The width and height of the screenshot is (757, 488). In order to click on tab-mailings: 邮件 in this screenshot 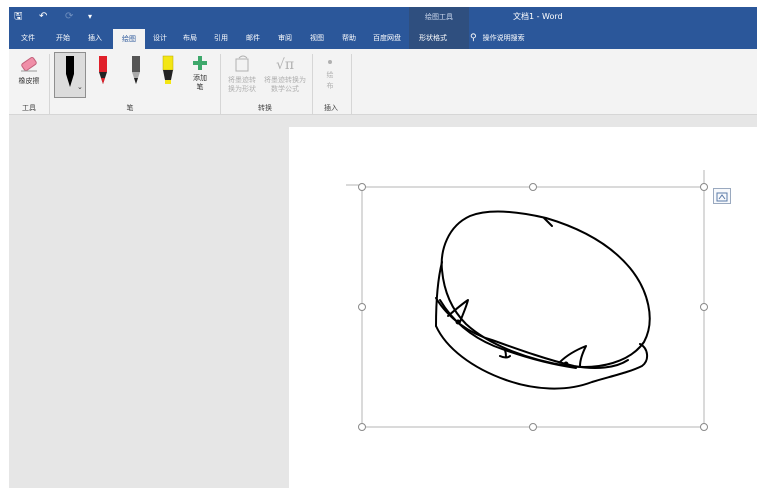, I will do `click(253, 38)`.